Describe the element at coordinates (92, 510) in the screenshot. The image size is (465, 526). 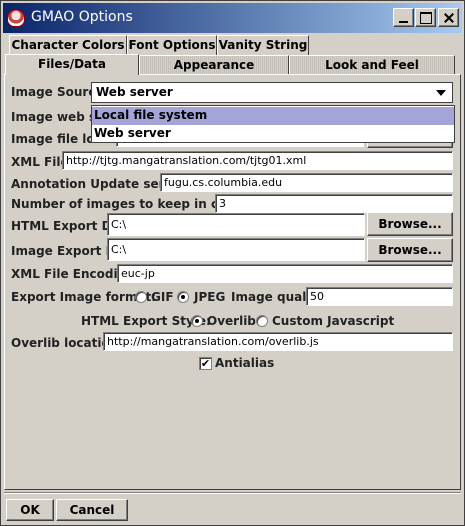
I see `cancel-button: Cancel` at that location.